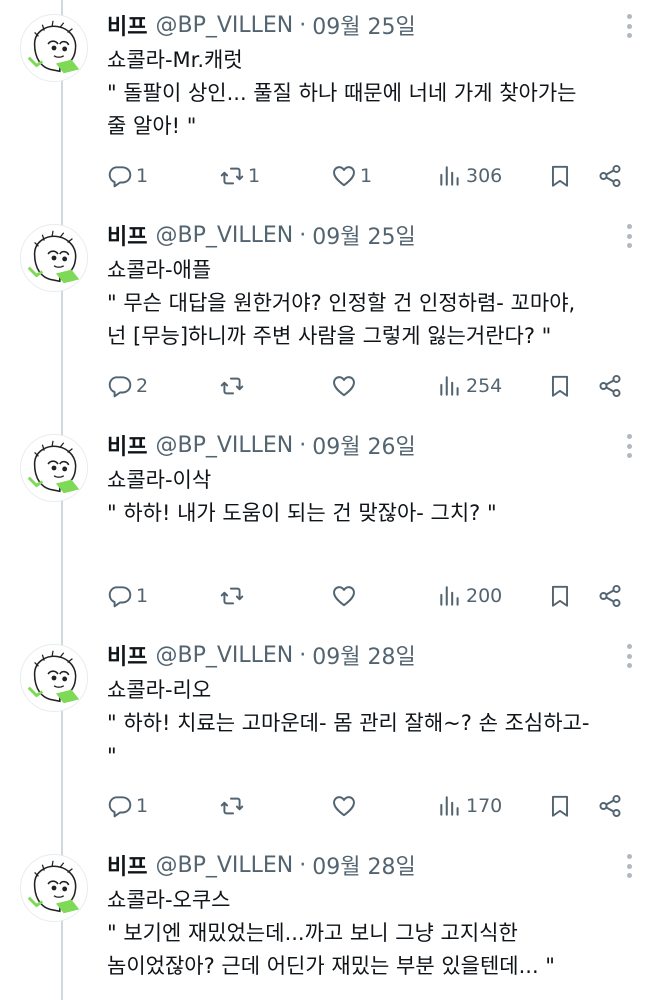 The width and height of the screenshot is (655, 1000). Describe the element at coordinates (484, 176) in the screenshot. I see `view-count: 306` at that location.